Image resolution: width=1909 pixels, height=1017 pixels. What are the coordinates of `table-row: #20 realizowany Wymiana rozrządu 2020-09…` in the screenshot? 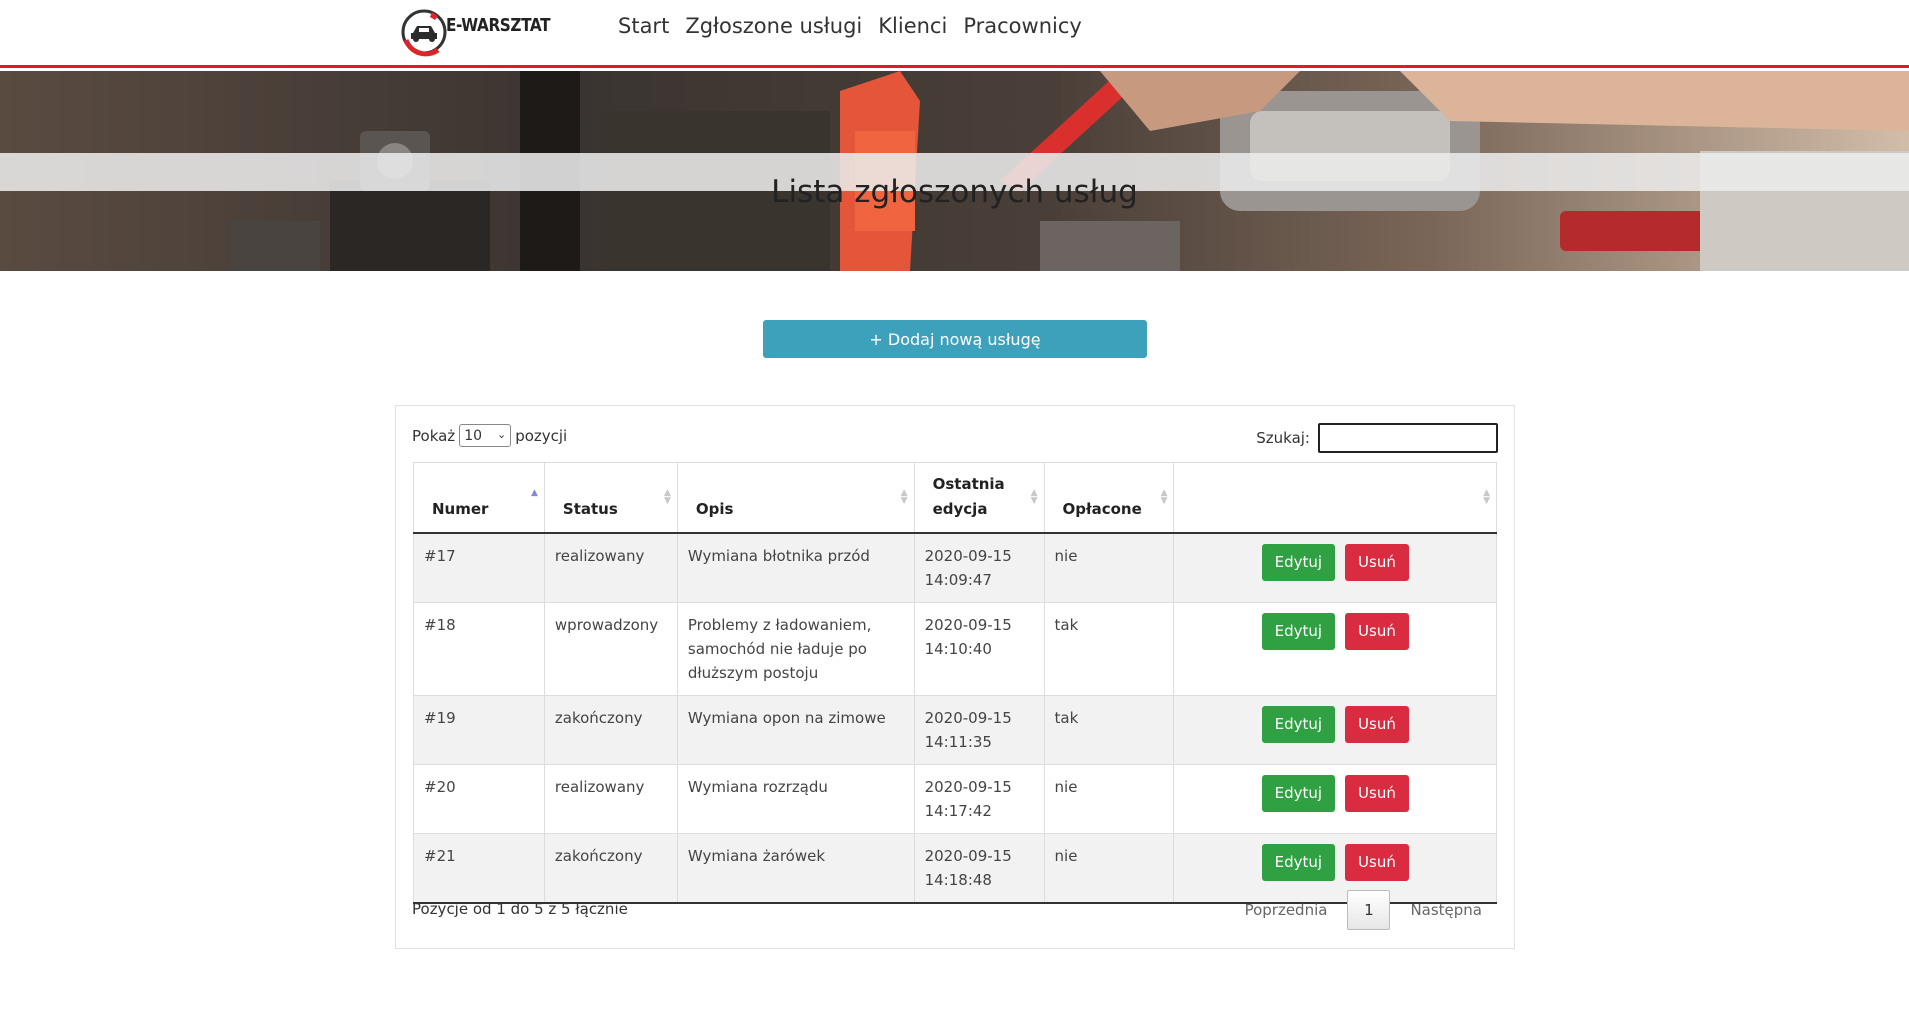 It's located at (955, 799).